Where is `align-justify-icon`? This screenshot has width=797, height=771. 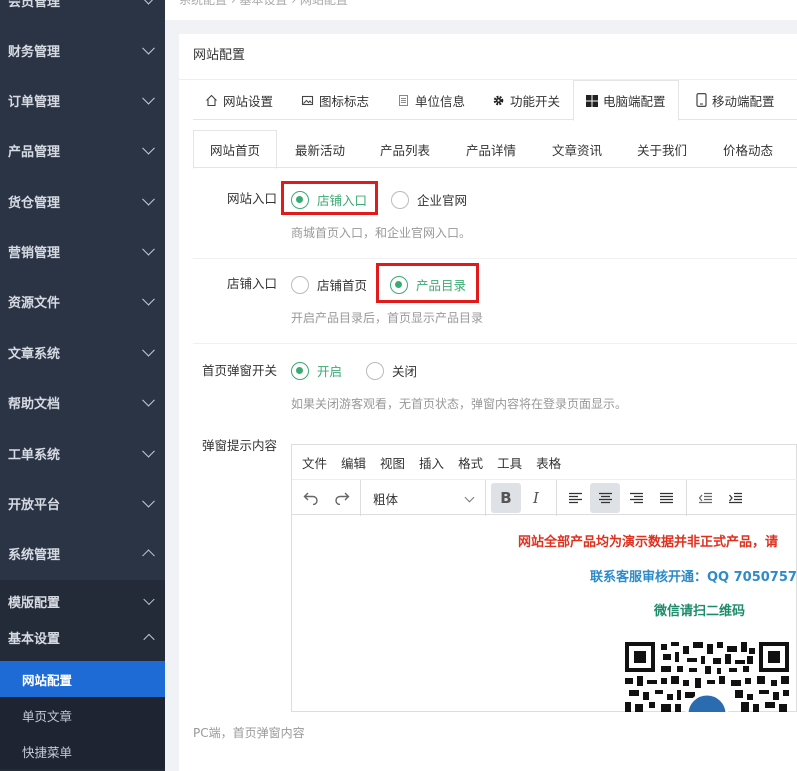 align-justify-icon is located at coordinates (666, 498).